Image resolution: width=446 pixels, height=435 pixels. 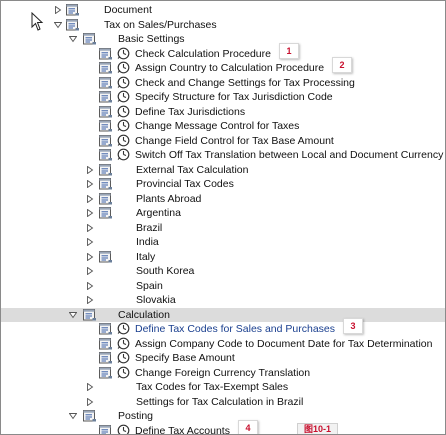 I want to click on tree-row-change-field-control-for-tax-base-amount: Change Field Control for Tax Base Amount, so click(x=223, y=141).